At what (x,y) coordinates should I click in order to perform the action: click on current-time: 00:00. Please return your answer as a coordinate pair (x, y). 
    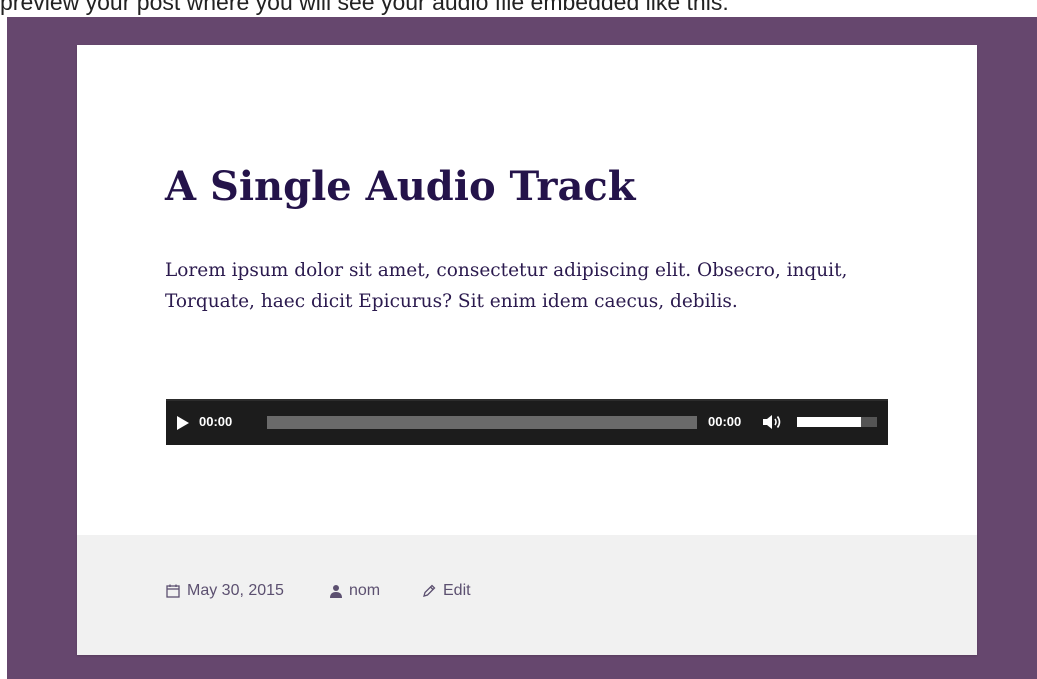
    Looking at the image, I should click on (216, 421).